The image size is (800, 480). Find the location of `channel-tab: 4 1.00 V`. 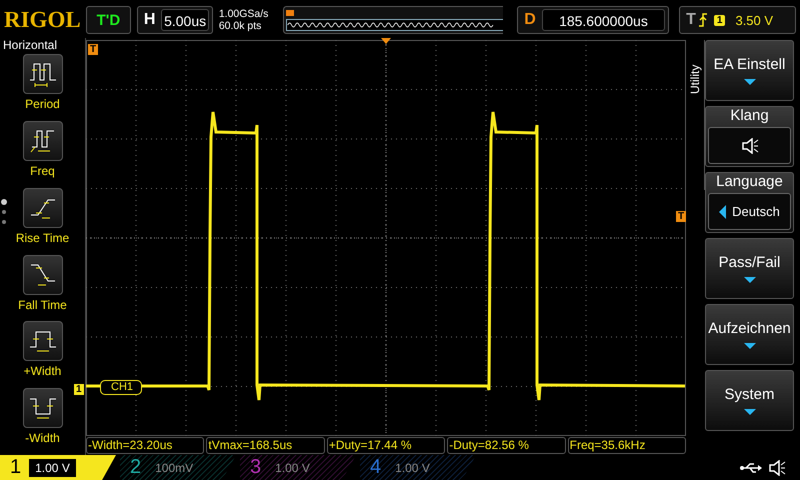

channel-tab: 4 1.00 V is located at coordinates (418, 467).